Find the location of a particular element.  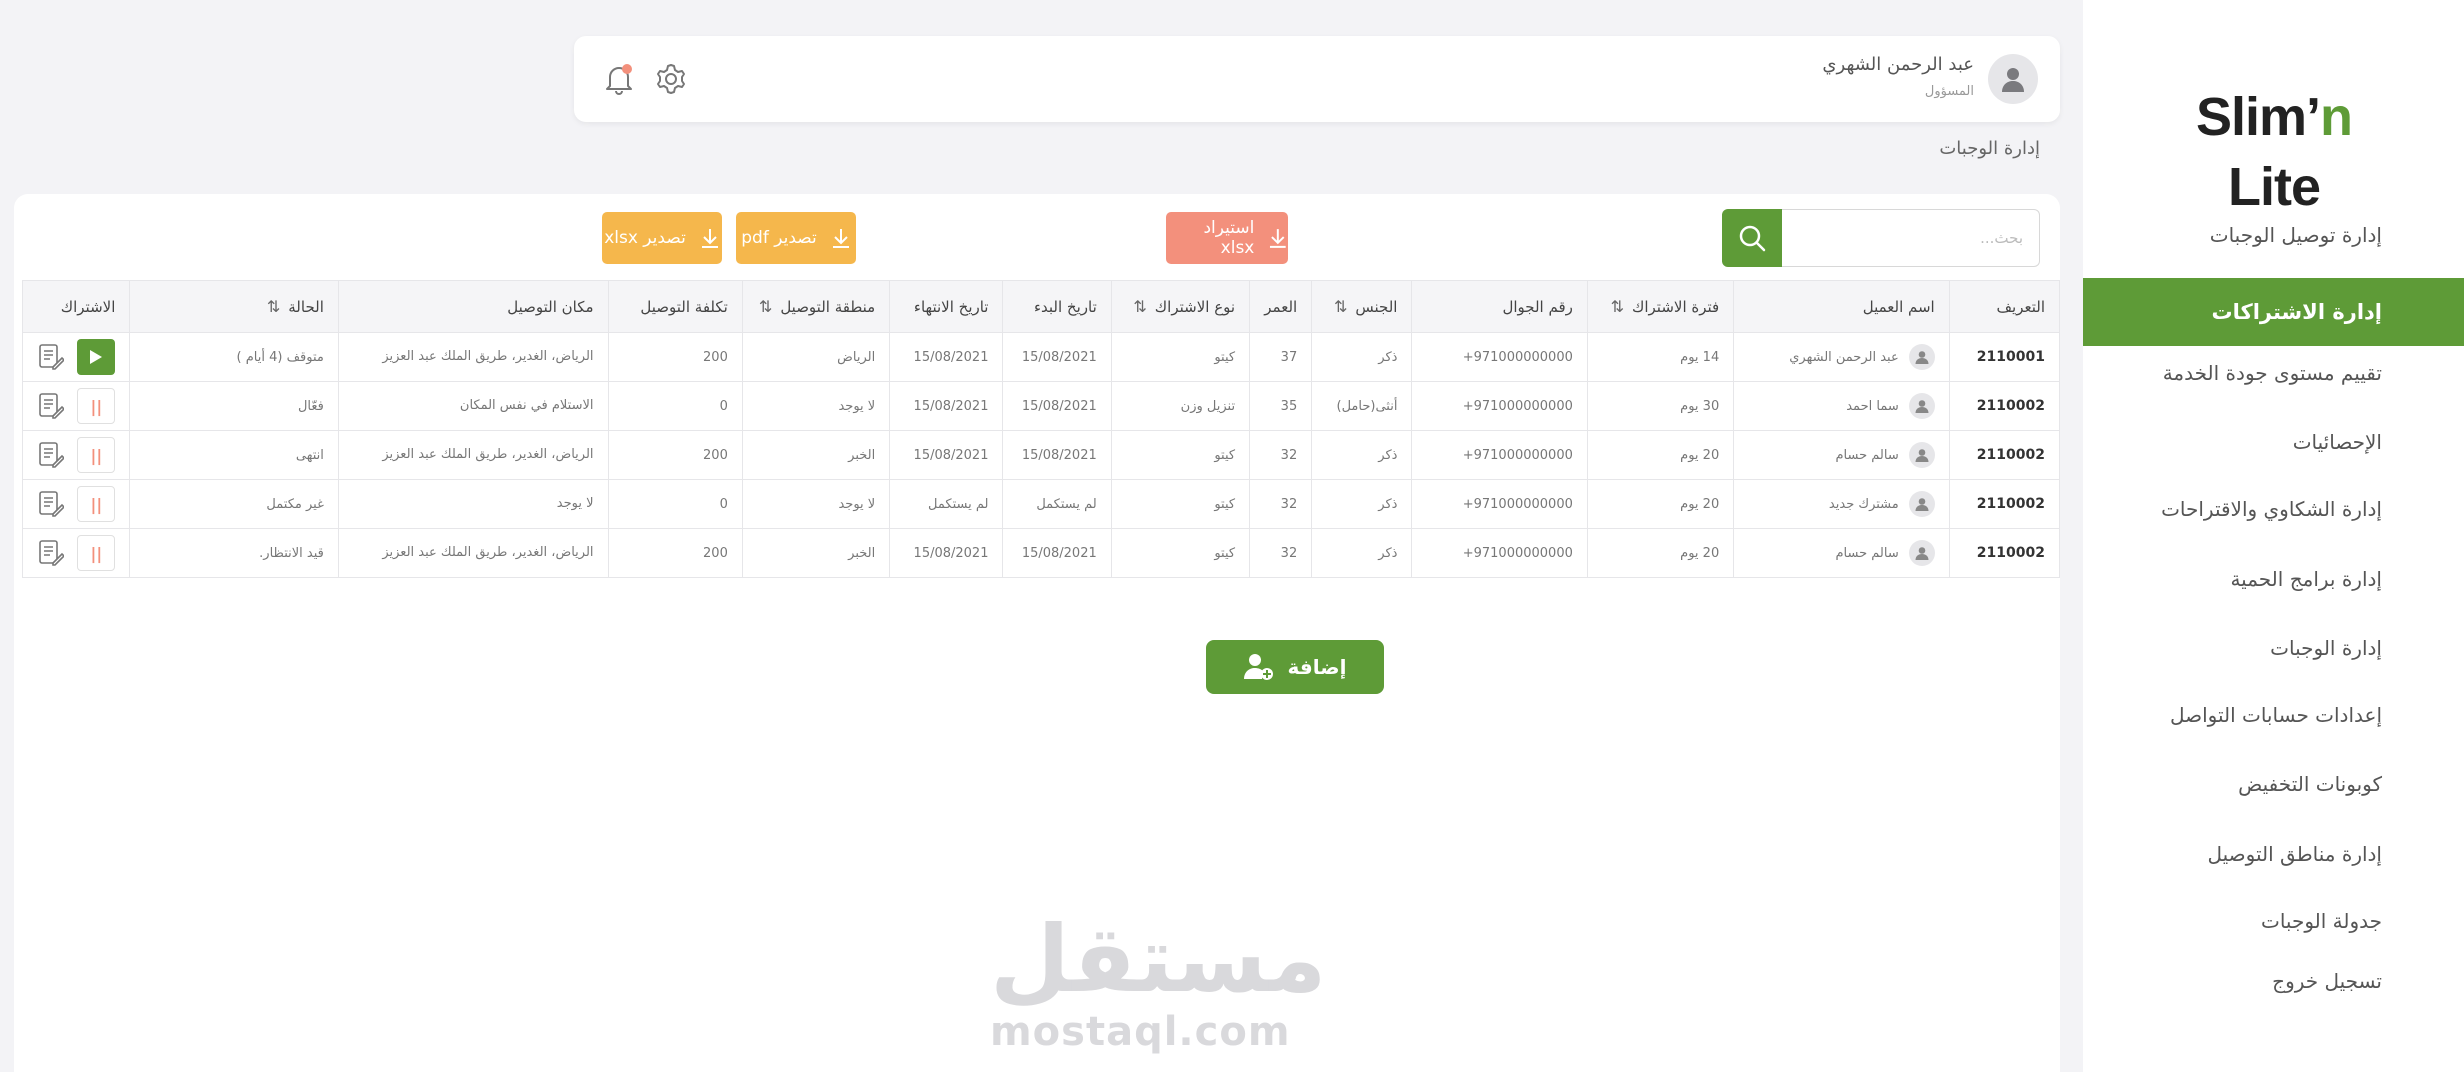

cell-age: 37 is located at coordinates (1281, 357).